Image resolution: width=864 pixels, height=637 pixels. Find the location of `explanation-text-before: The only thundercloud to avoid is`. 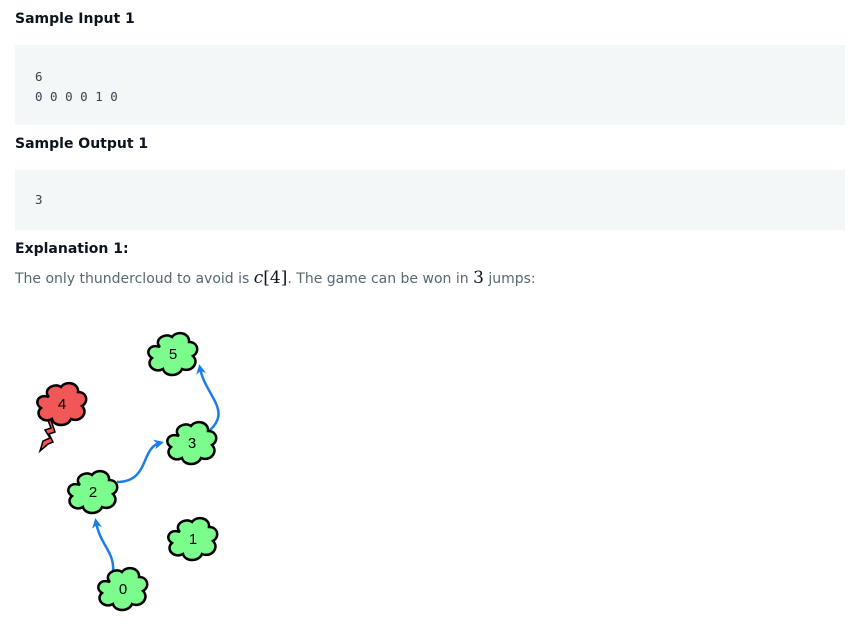

explanation-text-before: The only thundercloud to avoid is is located at coordinates (134, 279).